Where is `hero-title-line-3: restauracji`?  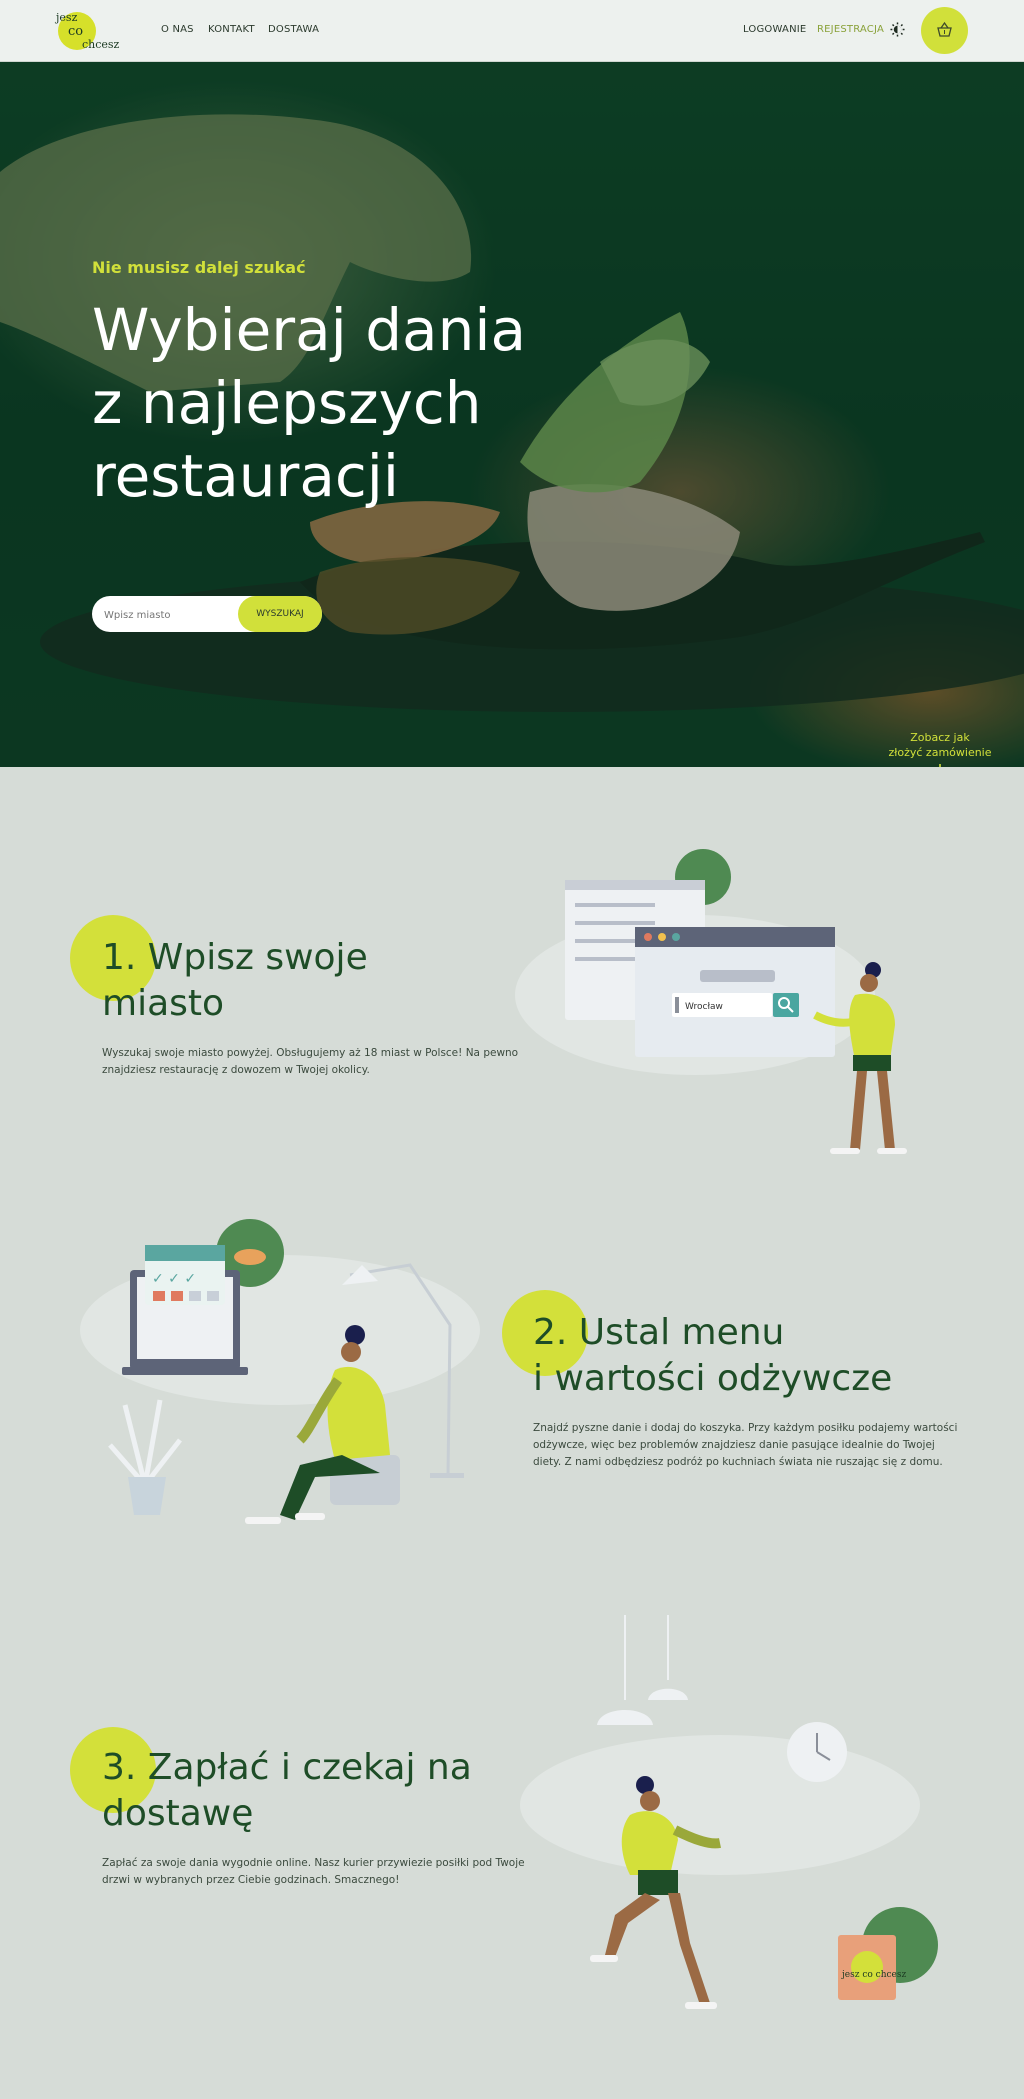
hero-title-line-3: restauracji is located at coordinates (246, 476).